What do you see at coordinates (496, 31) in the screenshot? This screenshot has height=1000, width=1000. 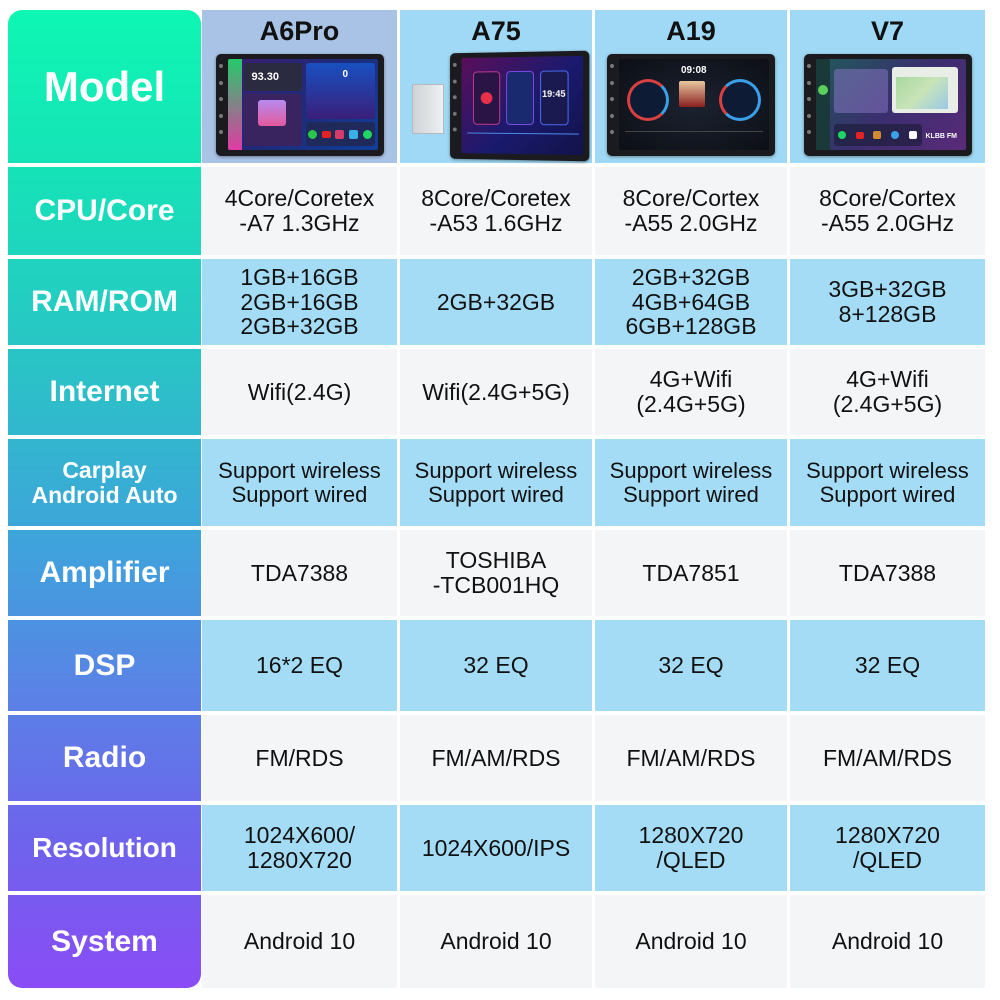 I see `model-name: A75` at bounding box center [496, 31].